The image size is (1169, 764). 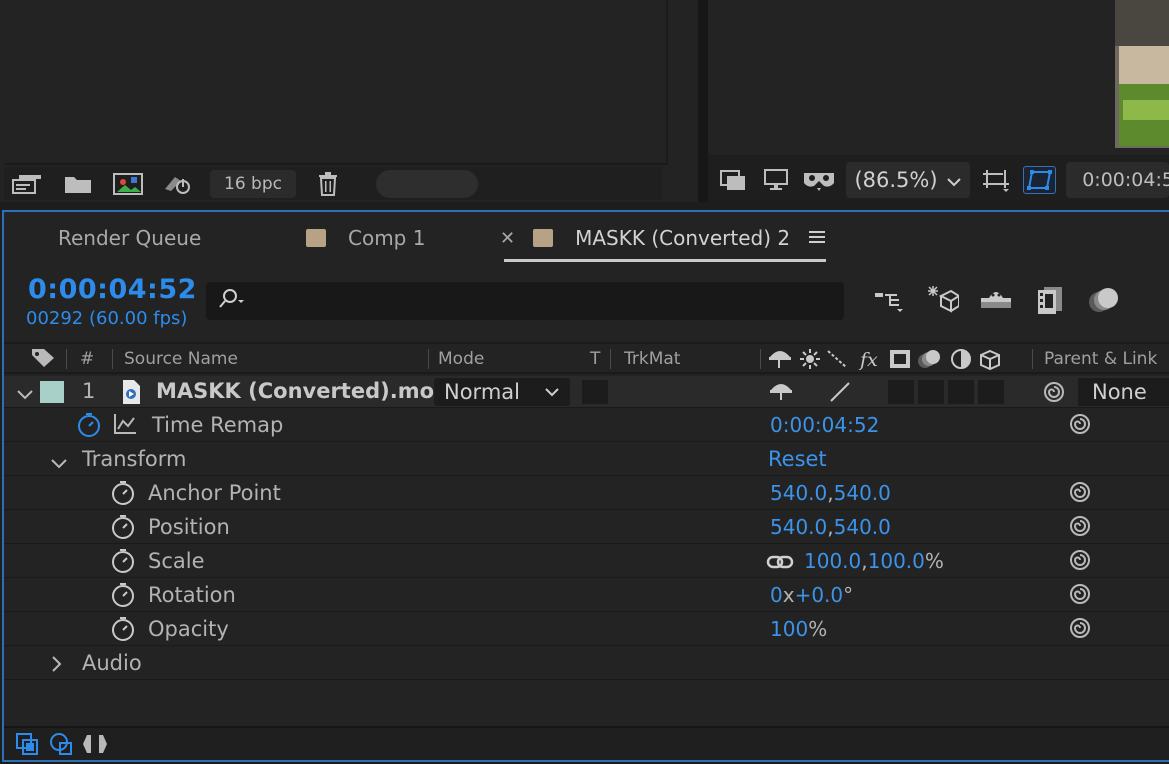 I want to click on property-row-position: Position 540.0,540.0, so click(x=586, y=527).